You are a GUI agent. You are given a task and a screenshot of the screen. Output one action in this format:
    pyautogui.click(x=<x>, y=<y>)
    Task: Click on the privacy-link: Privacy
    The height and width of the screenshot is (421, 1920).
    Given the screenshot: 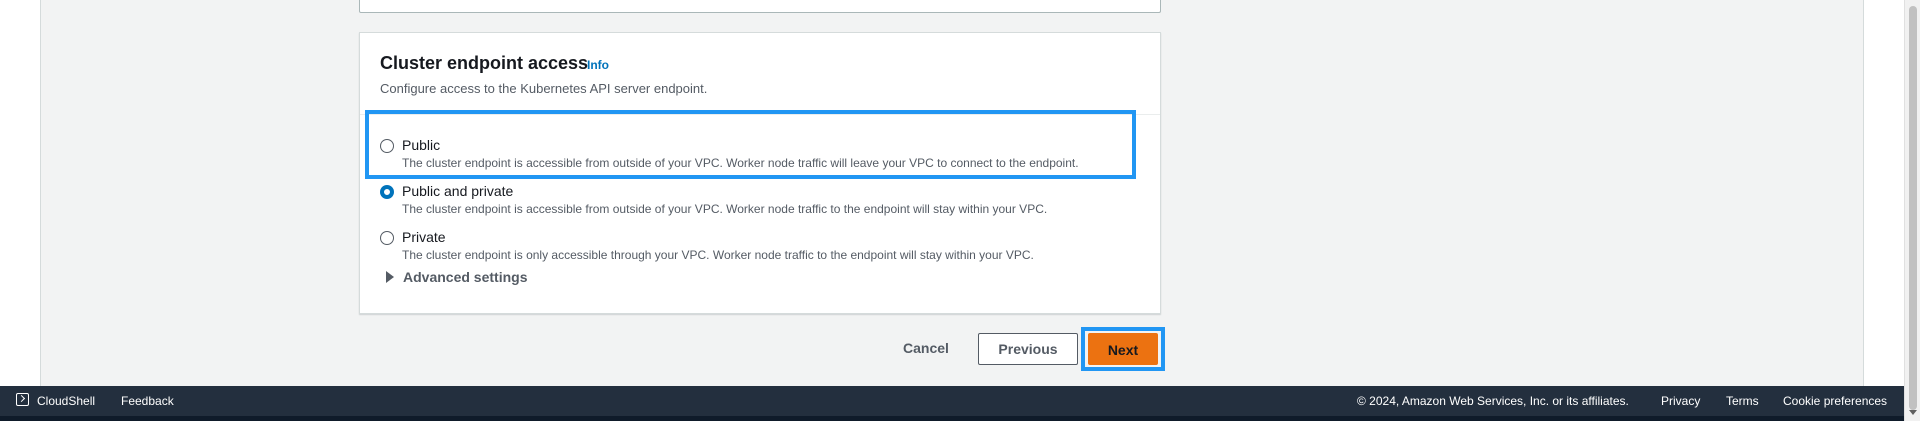 What is the action you would take?
    pyautogui.click(x=1680, y=401)
    